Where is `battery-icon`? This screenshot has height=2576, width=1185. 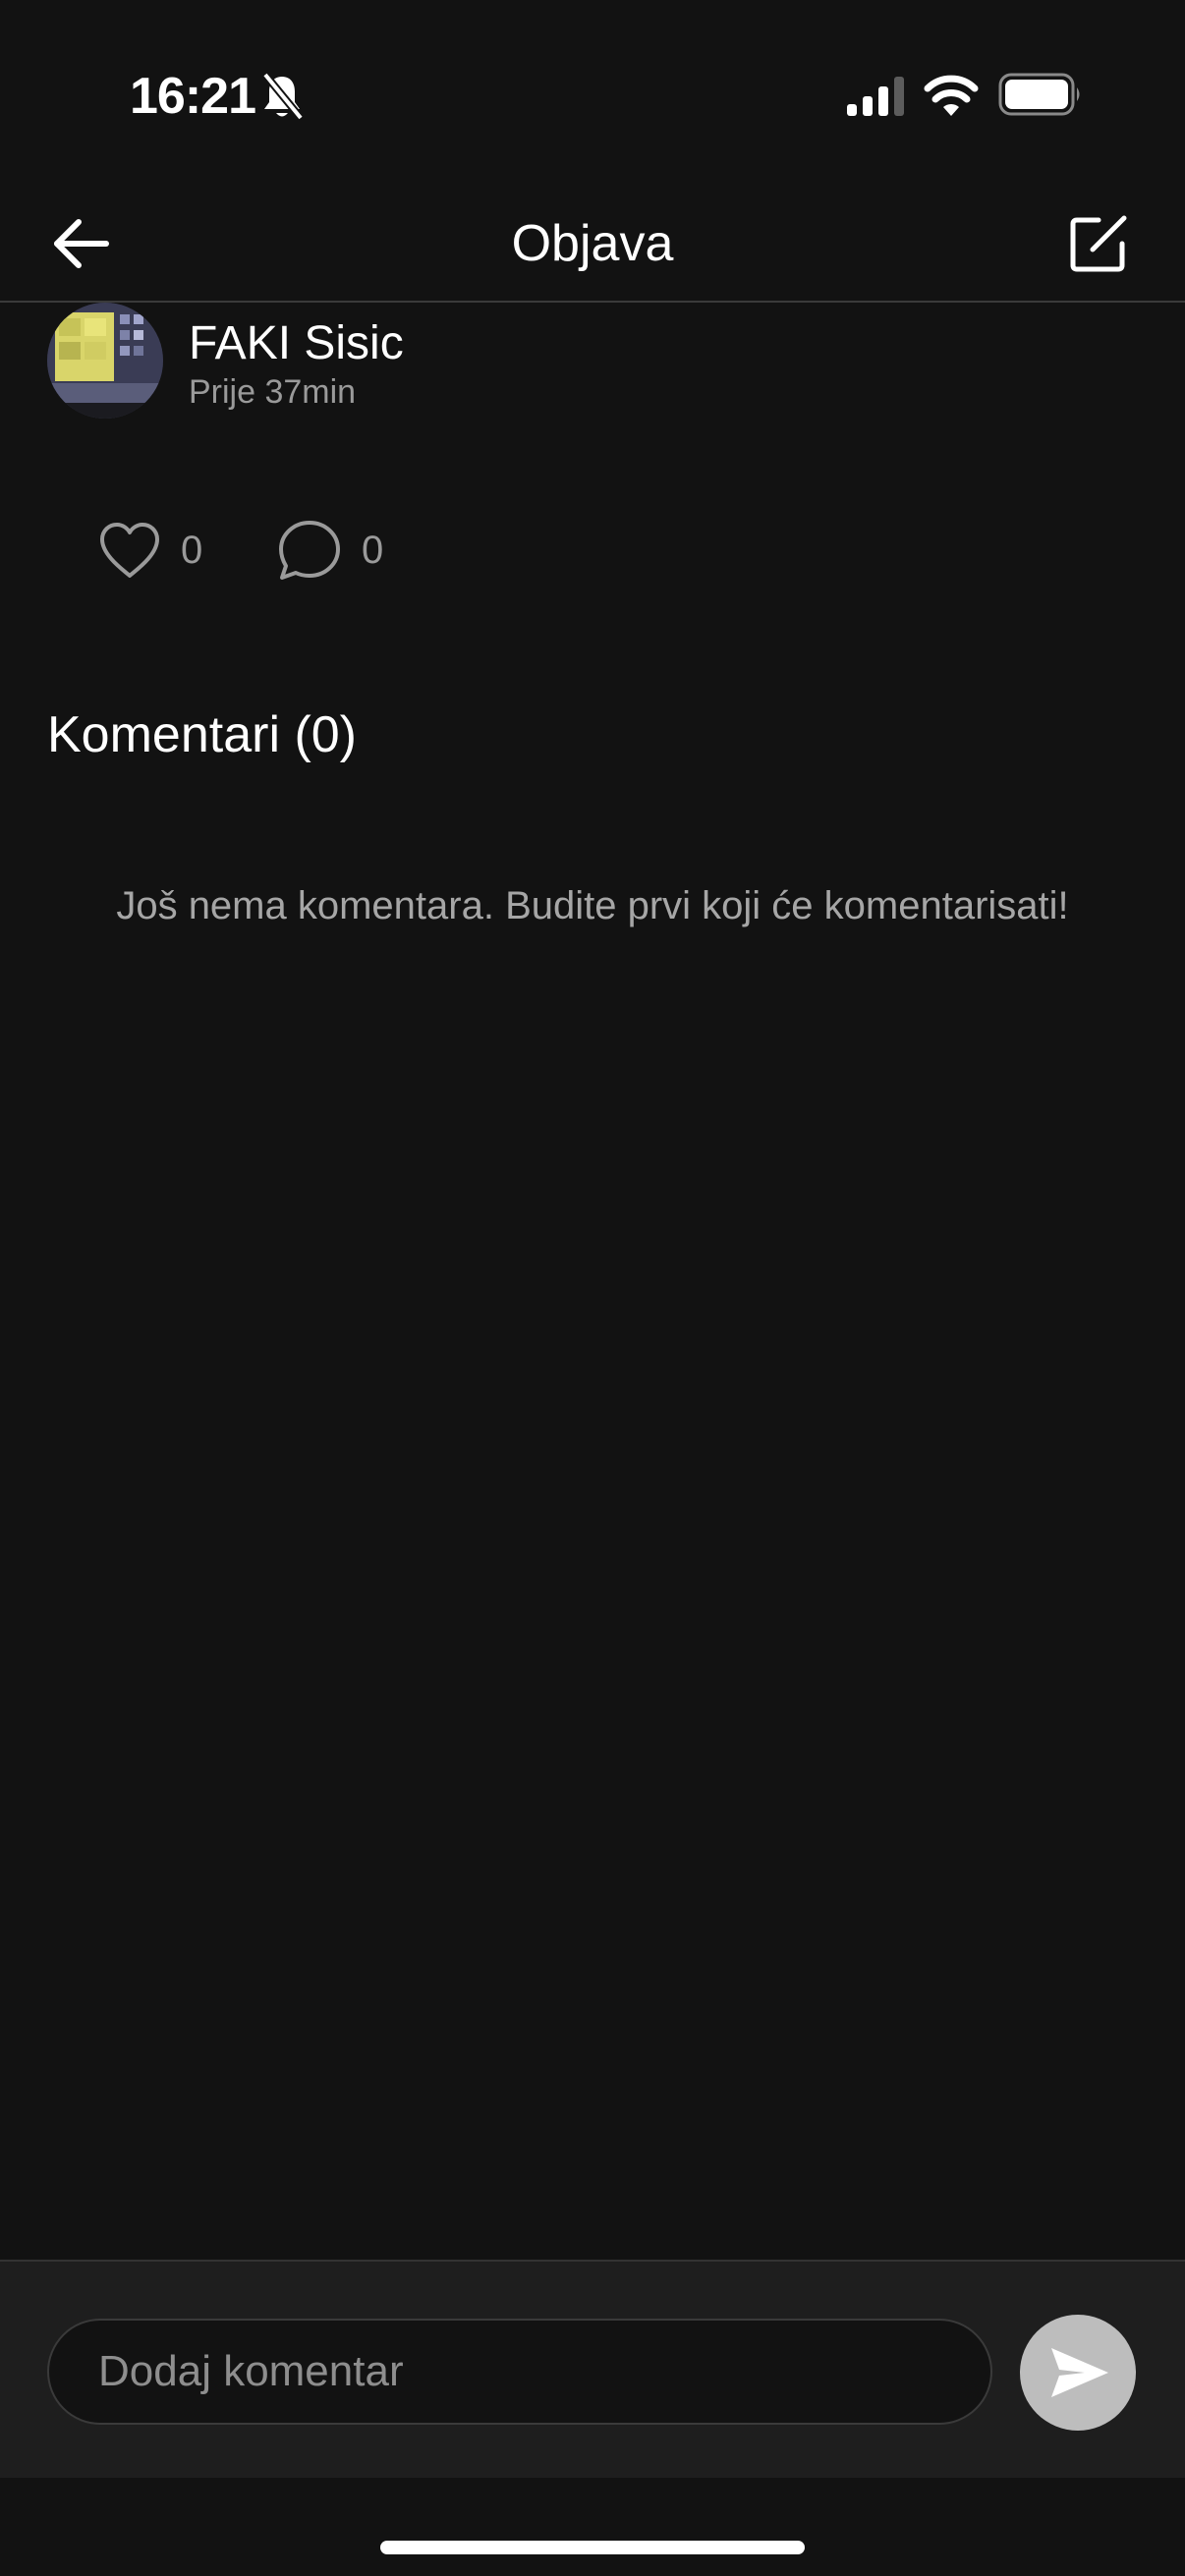
battery-icon is located at coordinates (1039, 94).